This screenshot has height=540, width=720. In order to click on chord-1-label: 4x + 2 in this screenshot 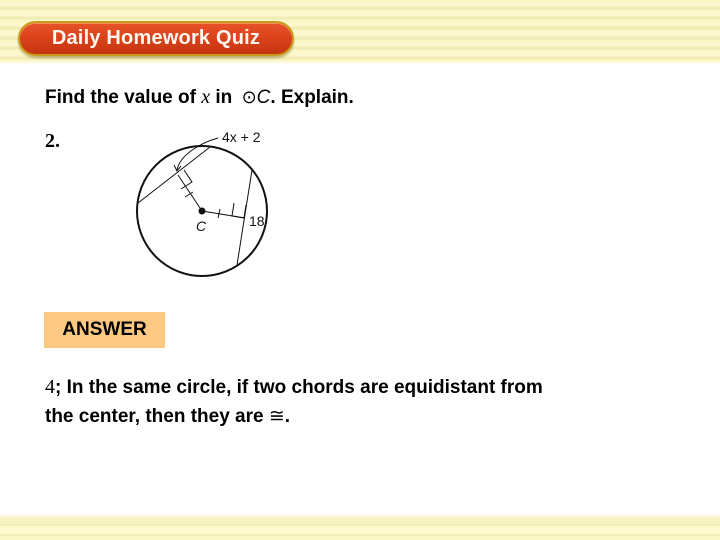, I will do `click(241, 137)`.